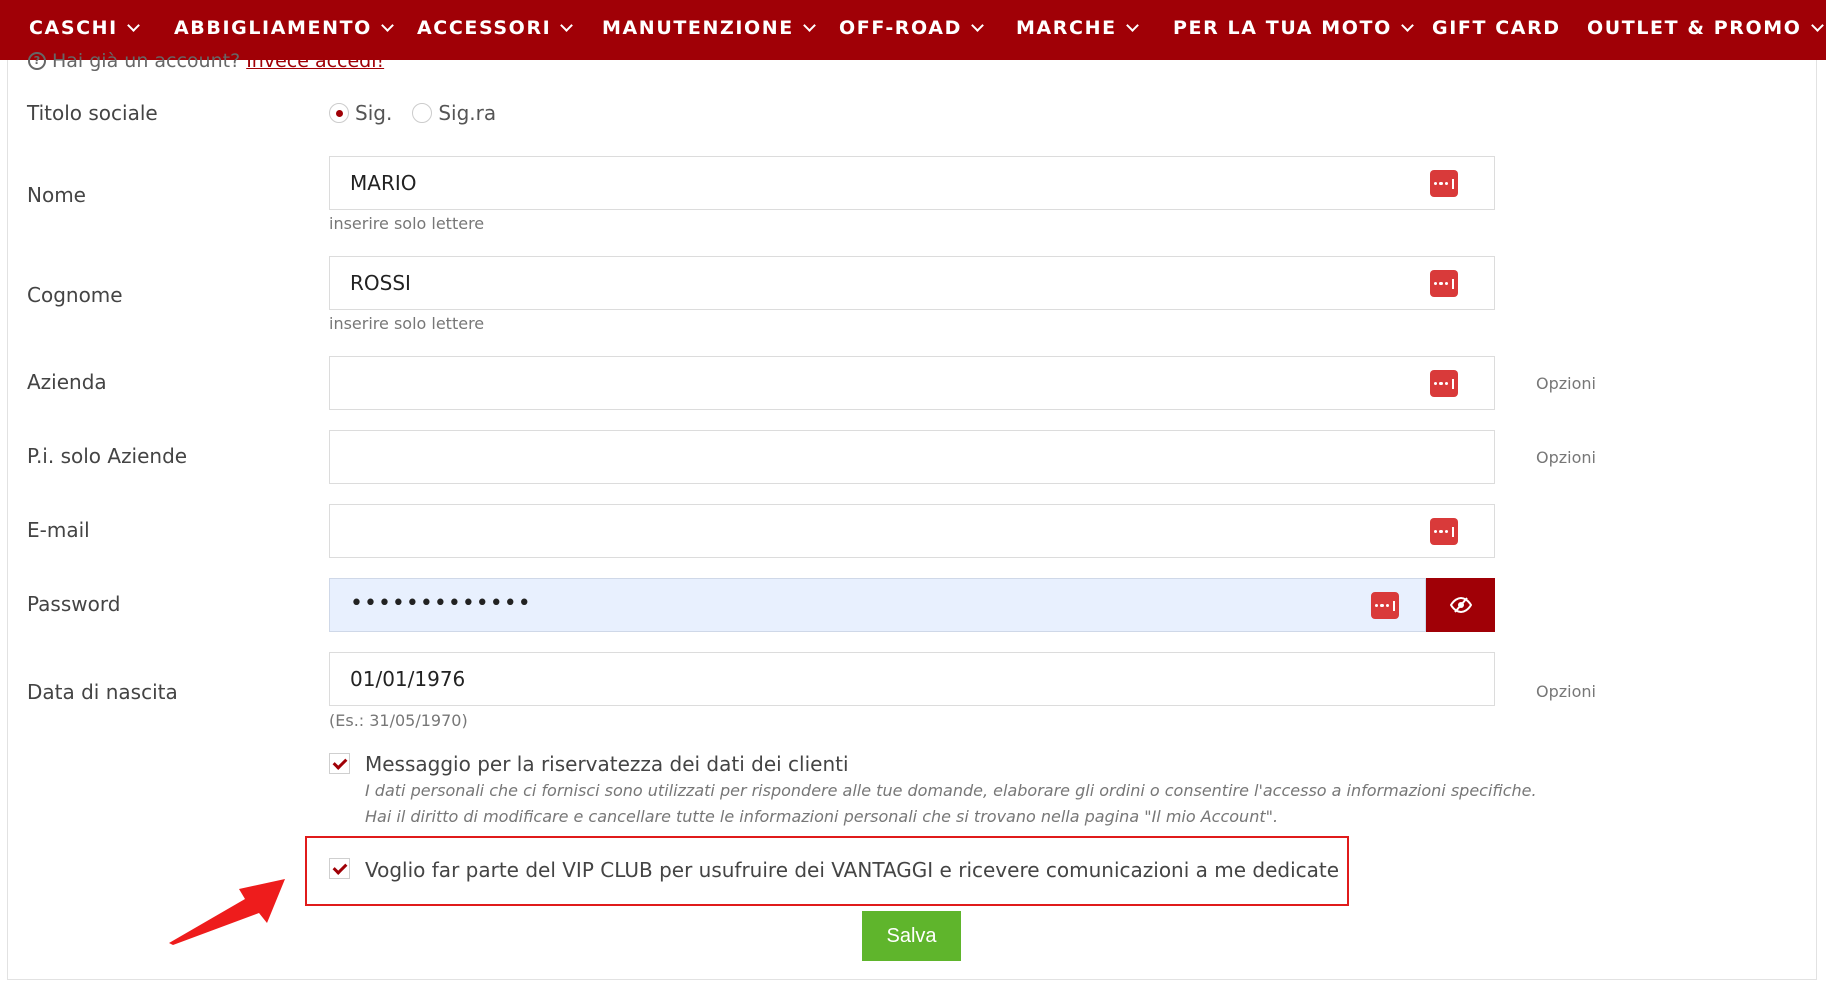 The width and height of the screenshot is (1826, 985). Describe the element at coordinates (58, 530) in the screenshot. I see `email-label: E-mail` at that location.